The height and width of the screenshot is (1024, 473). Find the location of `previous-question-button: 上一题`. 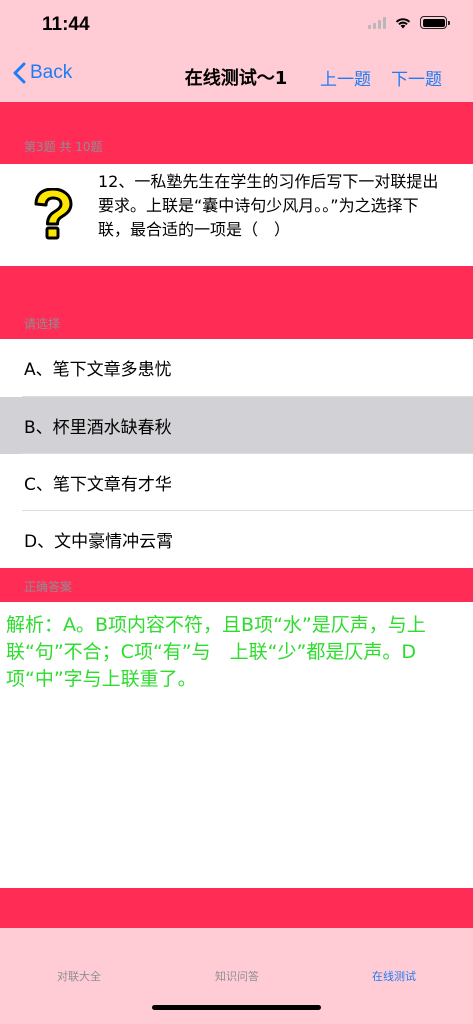

previous-question-button: 上一题 is located at coordinates (345, 77).